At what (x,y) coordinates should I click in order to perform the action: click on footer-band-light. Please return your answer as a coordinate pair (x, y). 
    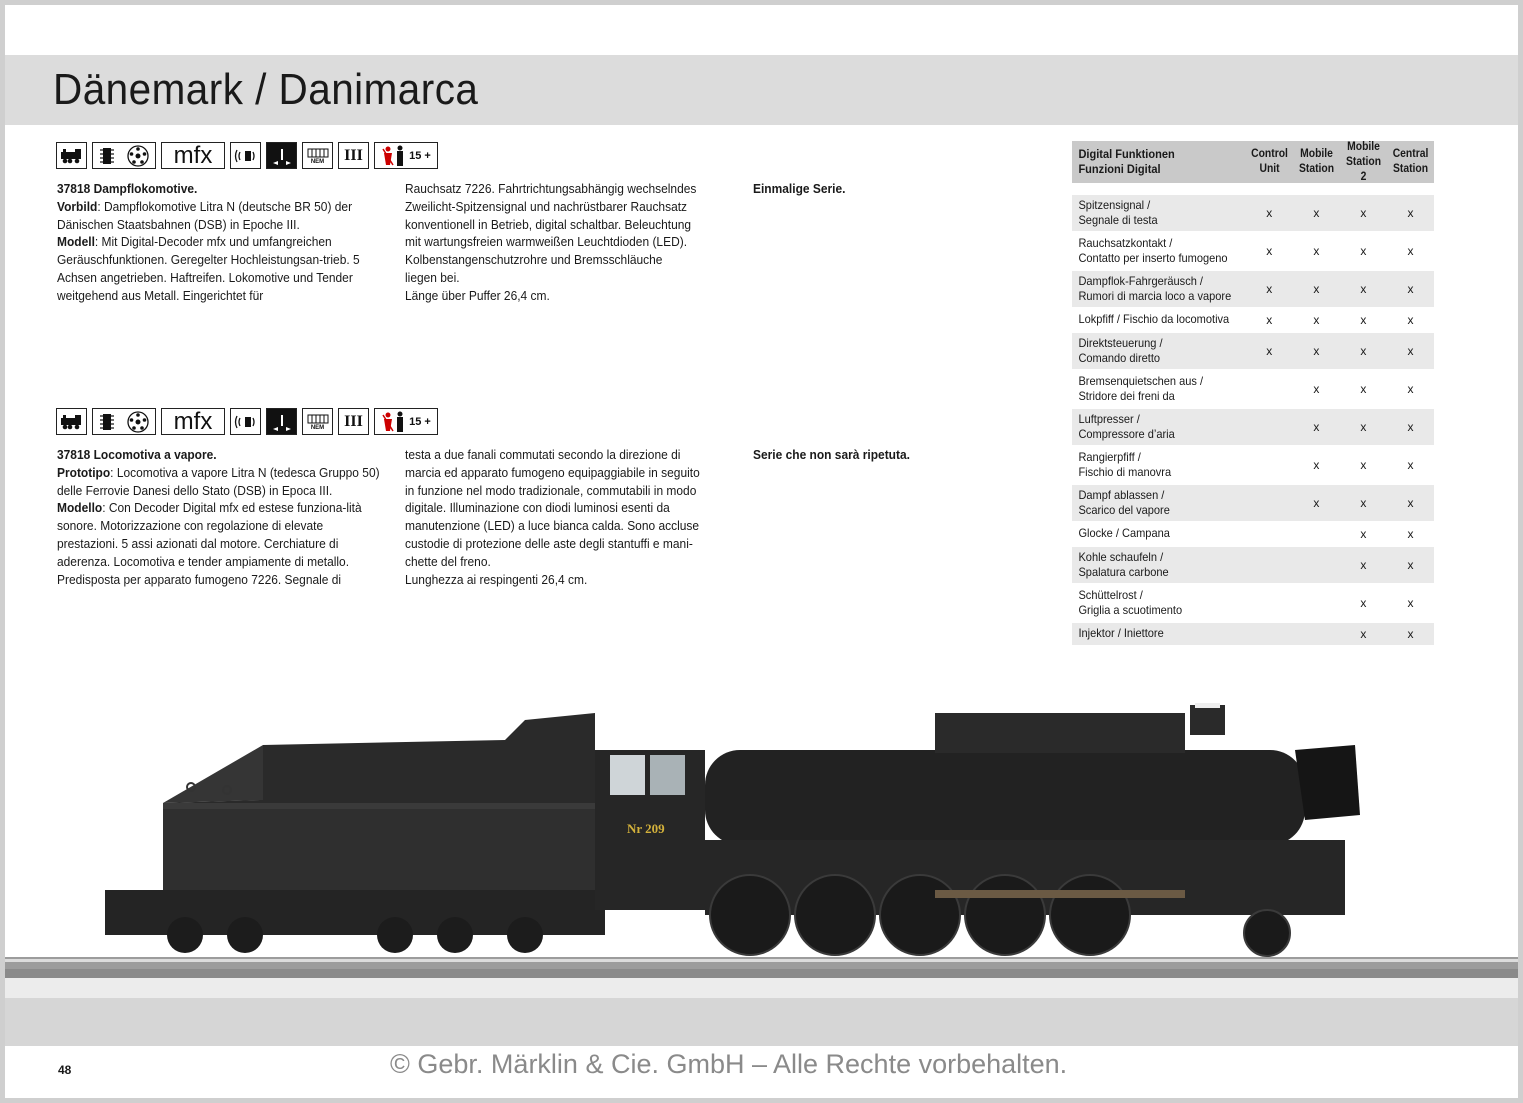
    Looking at the image, I should click on (761, 988).